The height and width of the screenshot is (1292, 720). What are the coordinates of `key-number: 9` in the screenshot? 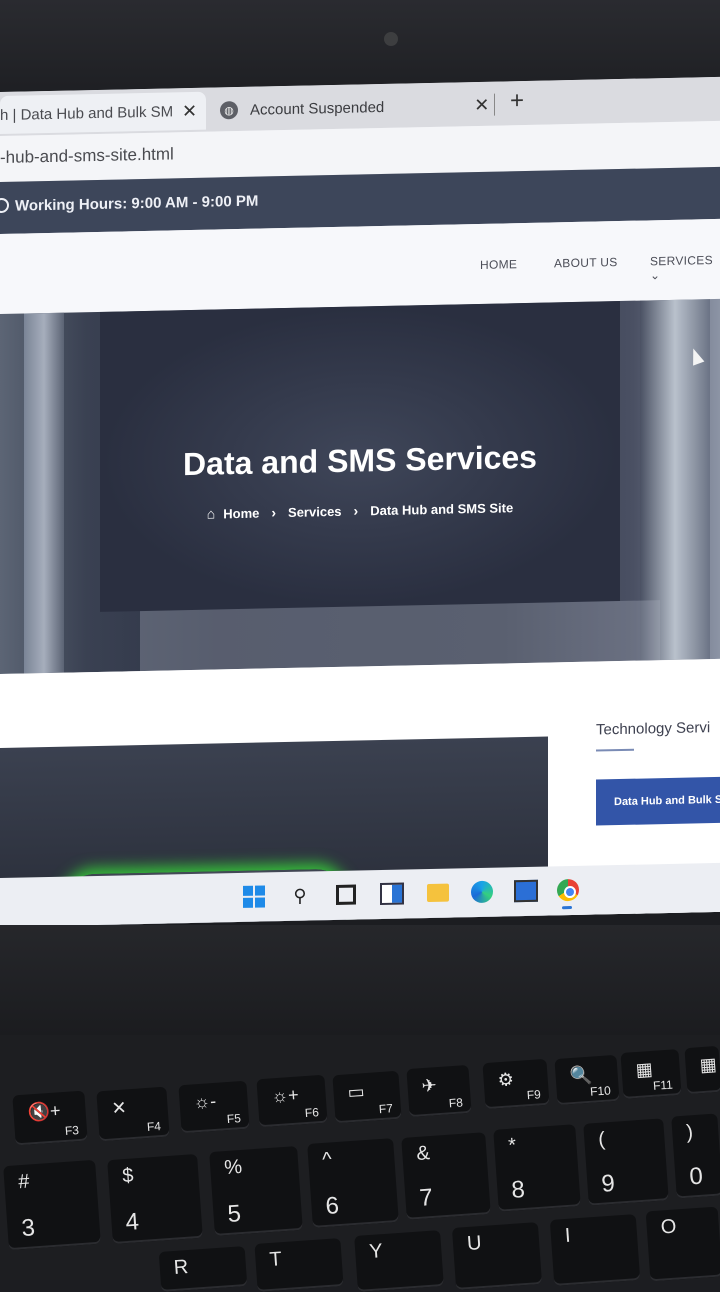 It's located at (608, 1183).